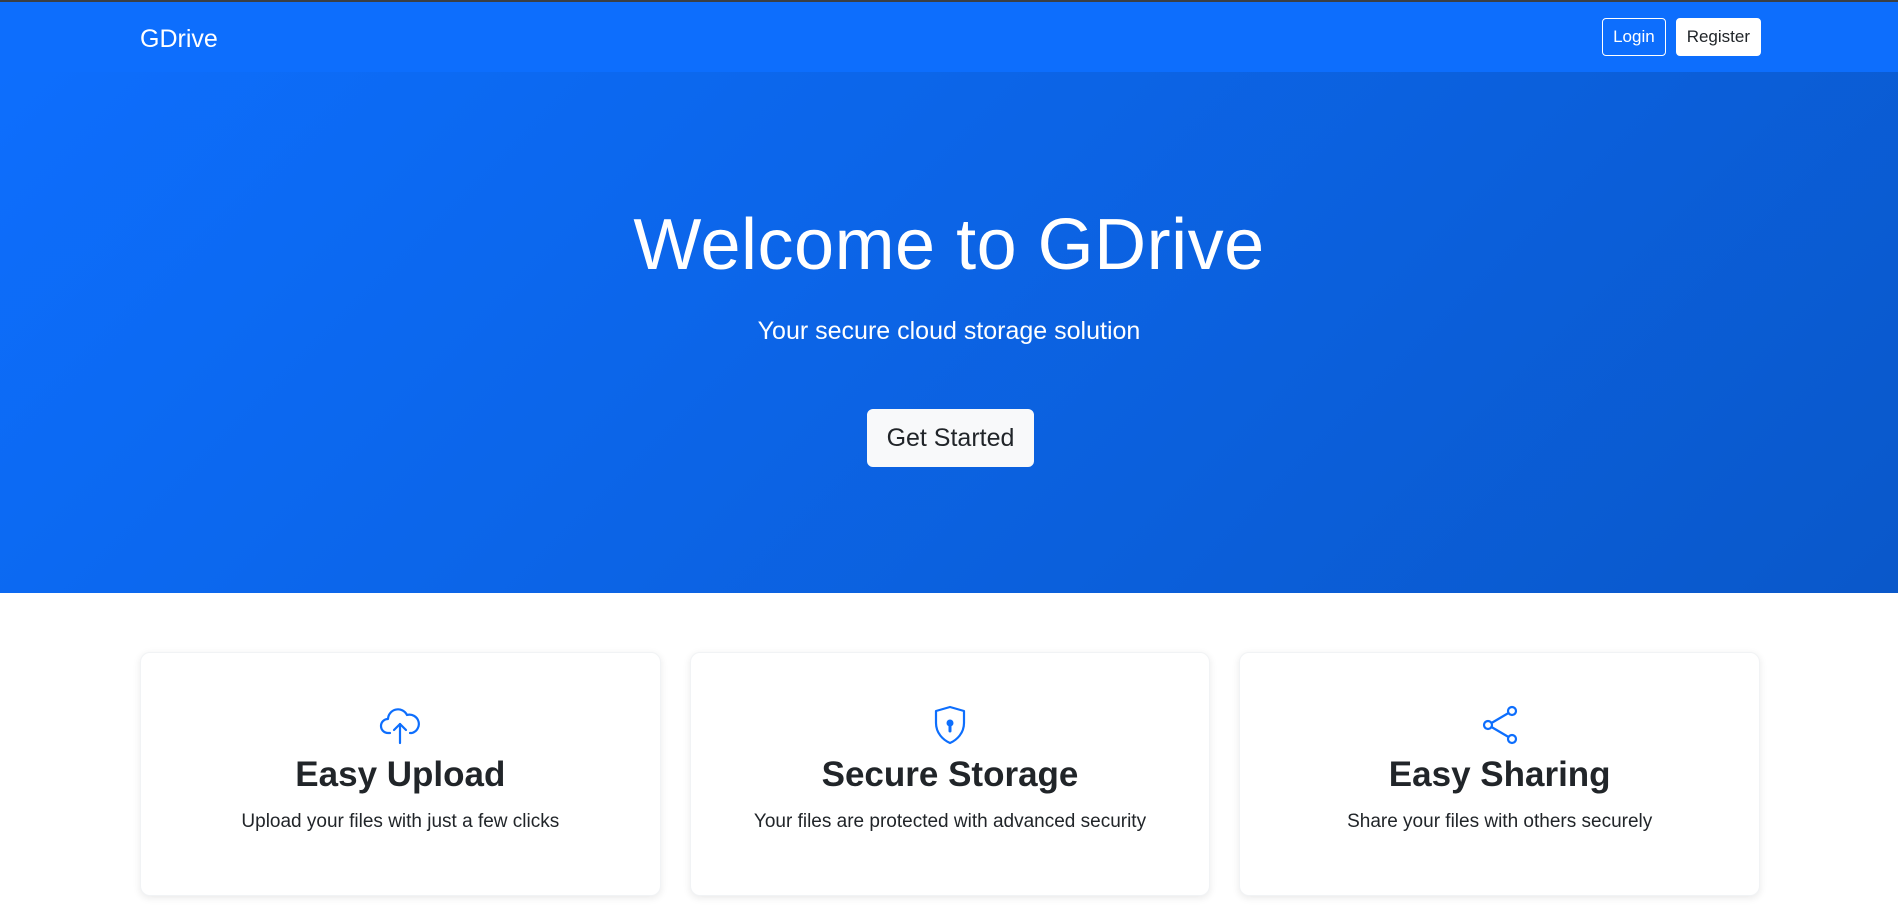  What do you see at coordinates (950, 725) in the screenshot?
I see `shield-lock-icon` at bounding box center [950, 725].